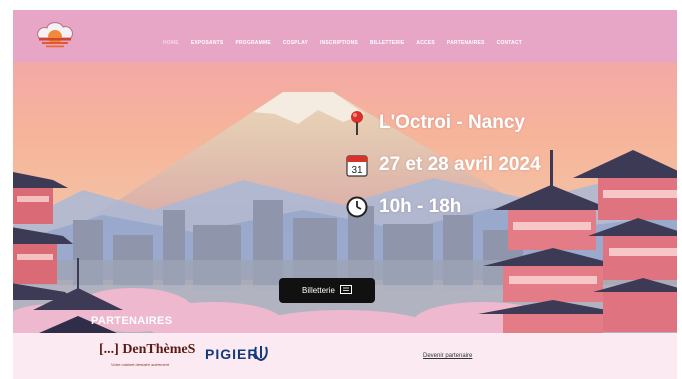  I want to click on billetterie-label: Billetterie, so click(318, 290).